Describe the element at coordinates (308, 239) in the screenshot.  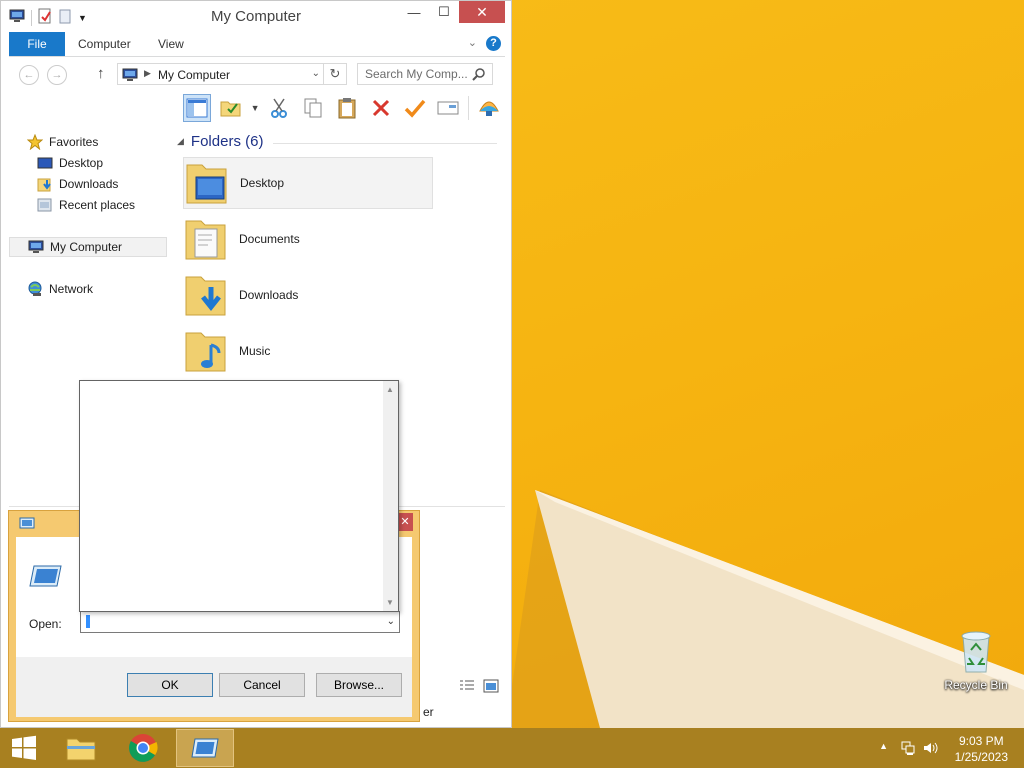
I see `folder-item-documents: Documents` at that location.